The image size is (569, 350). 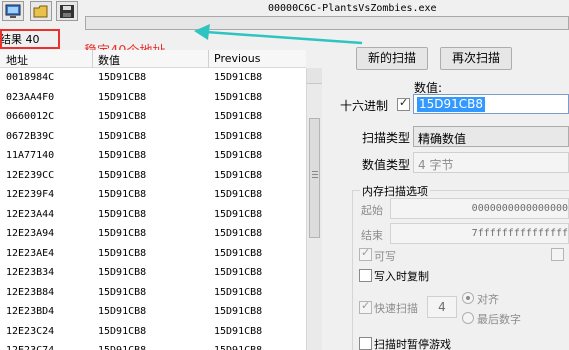 What do you see at coordinates (491, 136) in the screenshot?
I see `scan-type-select: 精确数值` at bounding box center [491, 136].